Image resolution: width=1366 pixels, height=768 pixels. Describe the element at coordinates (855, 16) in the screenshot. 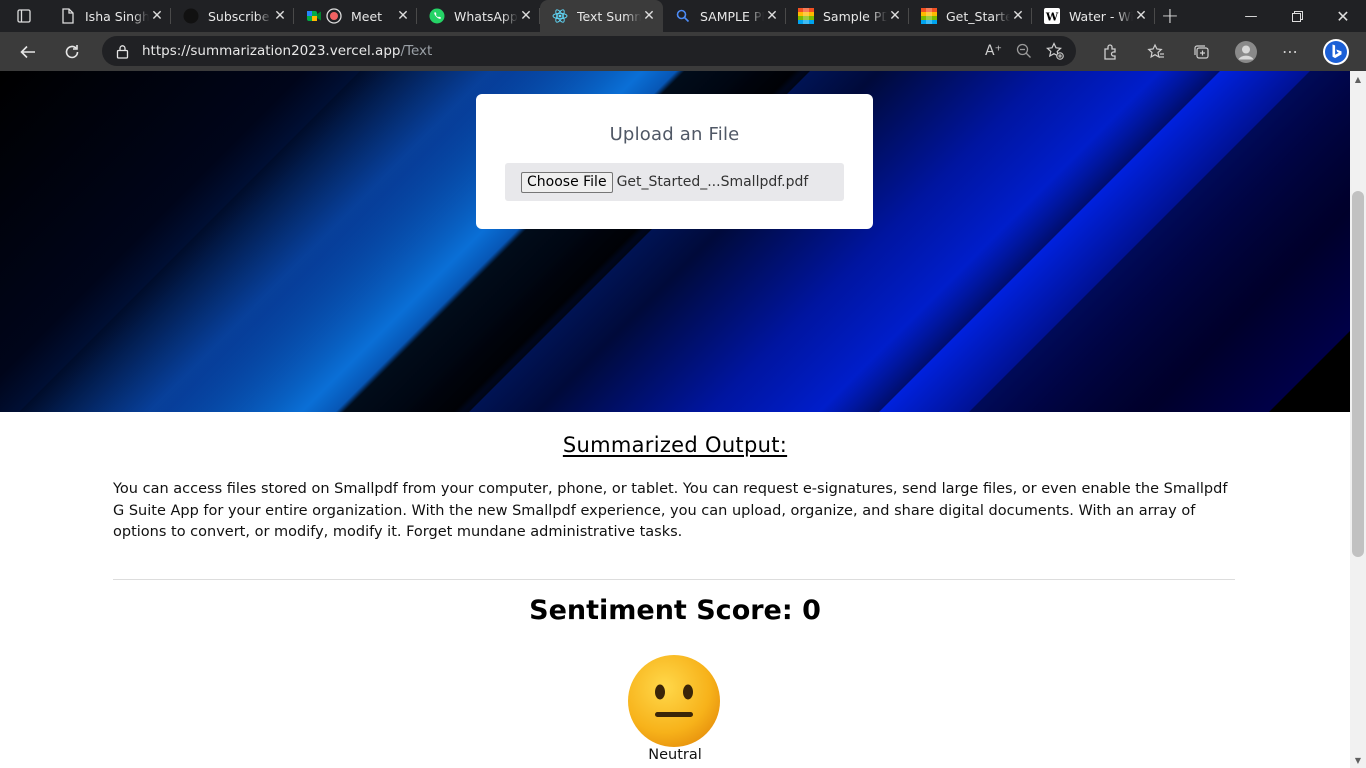

I see `tab-title: Sample PD` at that location.